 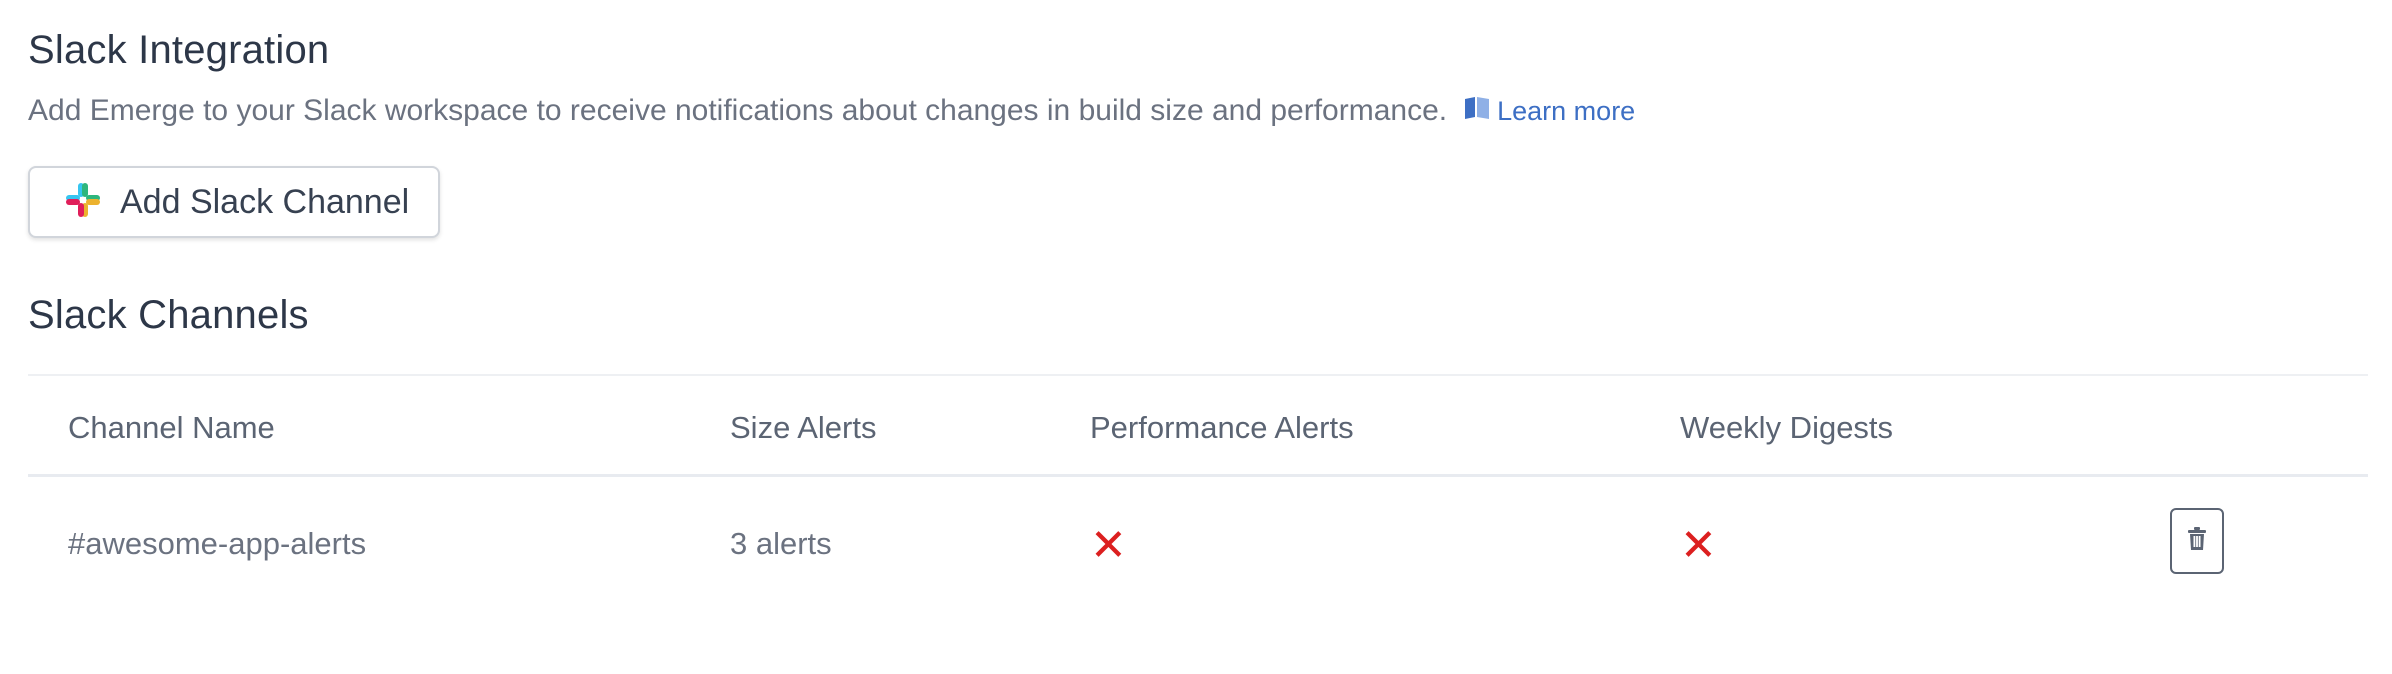 I want to click on book-icon, so click(x=1480, y=111).